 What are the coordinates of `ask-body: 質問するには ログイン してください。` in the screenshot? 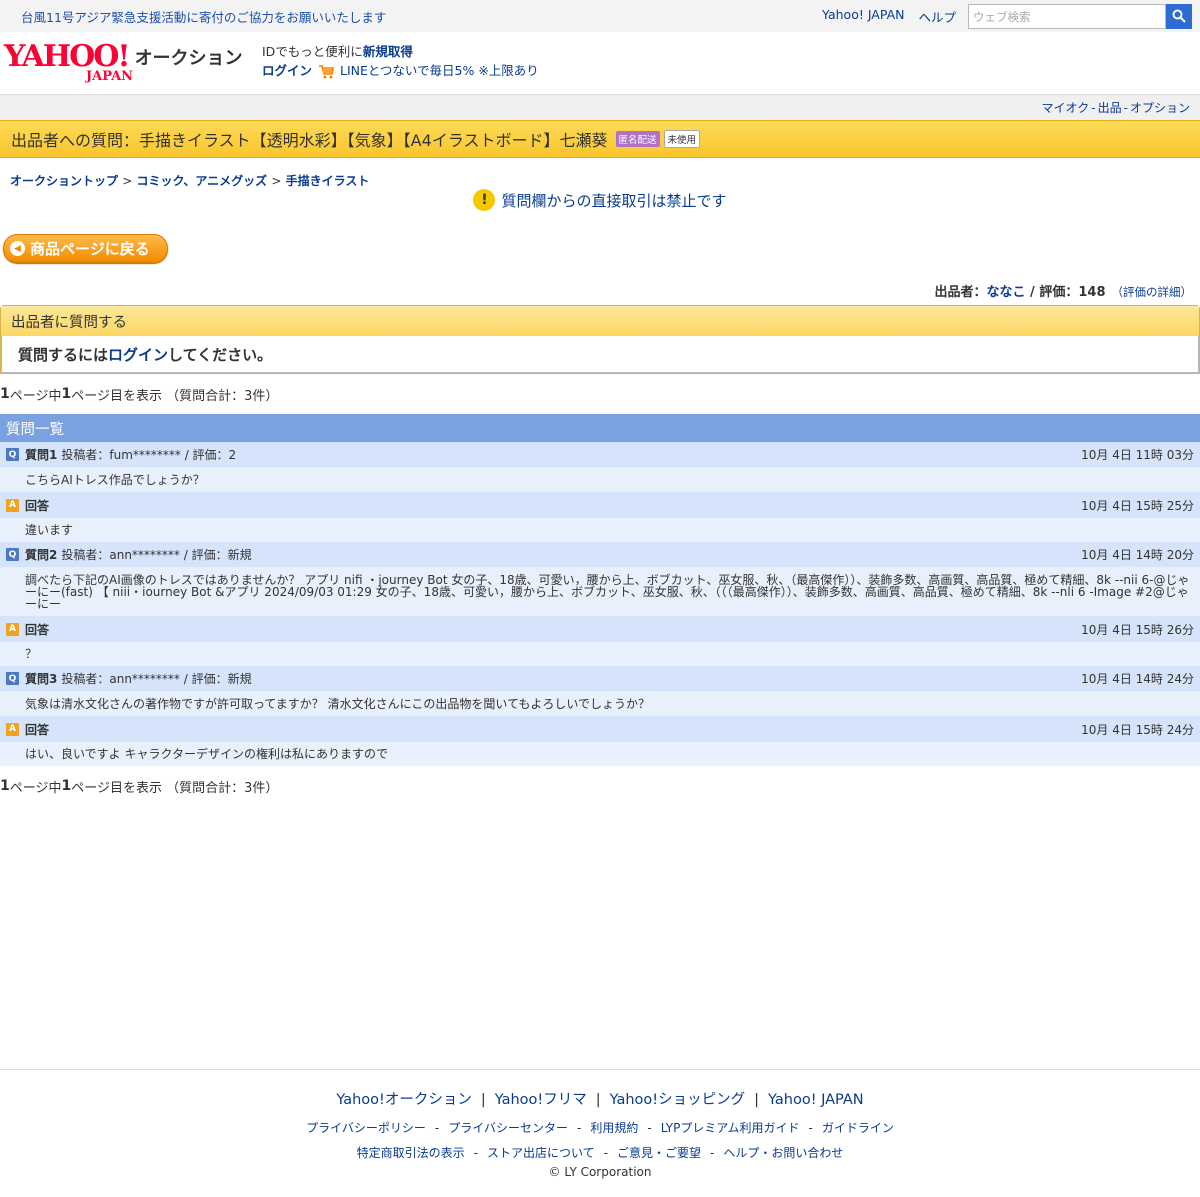 It's located at (600, 354).